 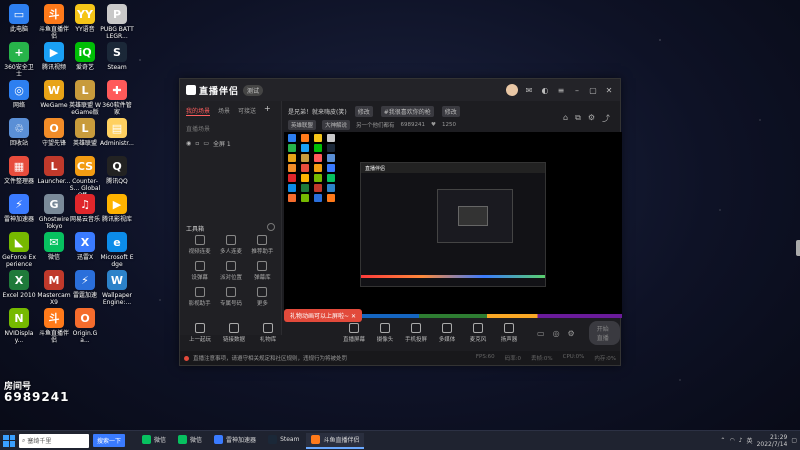 What do you see at coordinates (750, 440) in the screenshot?
I see `input-language: 英` at bounding box center [750, 440].